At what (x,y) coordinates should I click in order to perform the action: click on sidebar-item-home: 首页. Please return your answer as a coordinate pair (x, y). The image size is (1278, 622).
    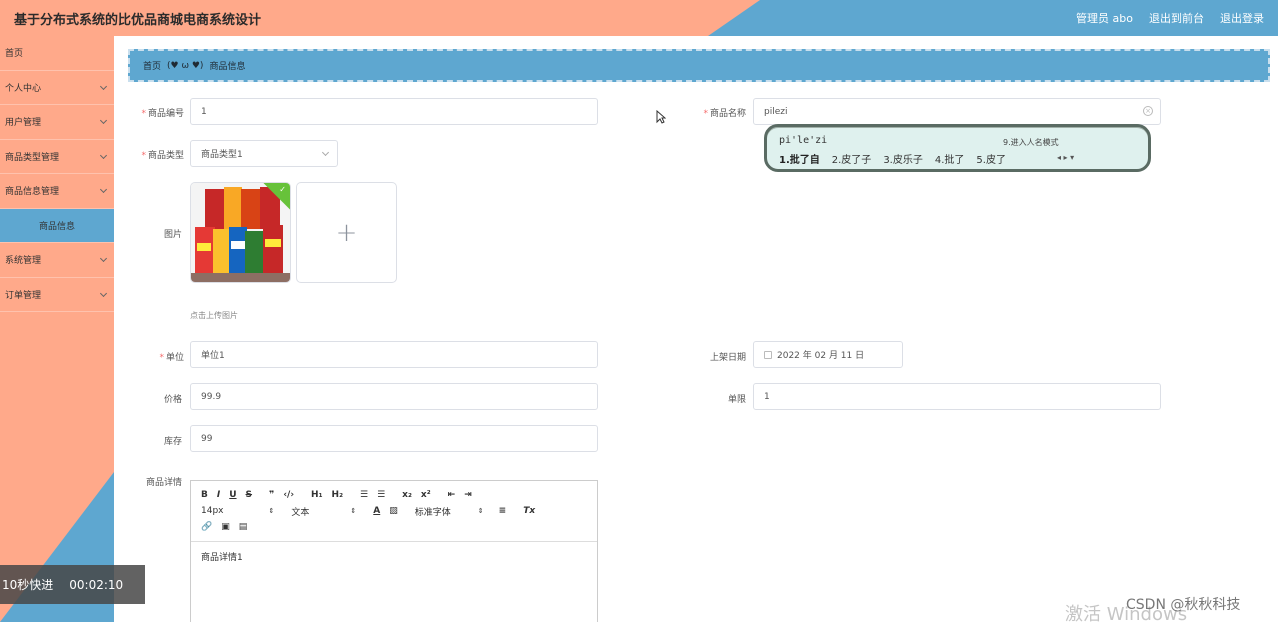
    Looking at the image, I should click on (57, 53).